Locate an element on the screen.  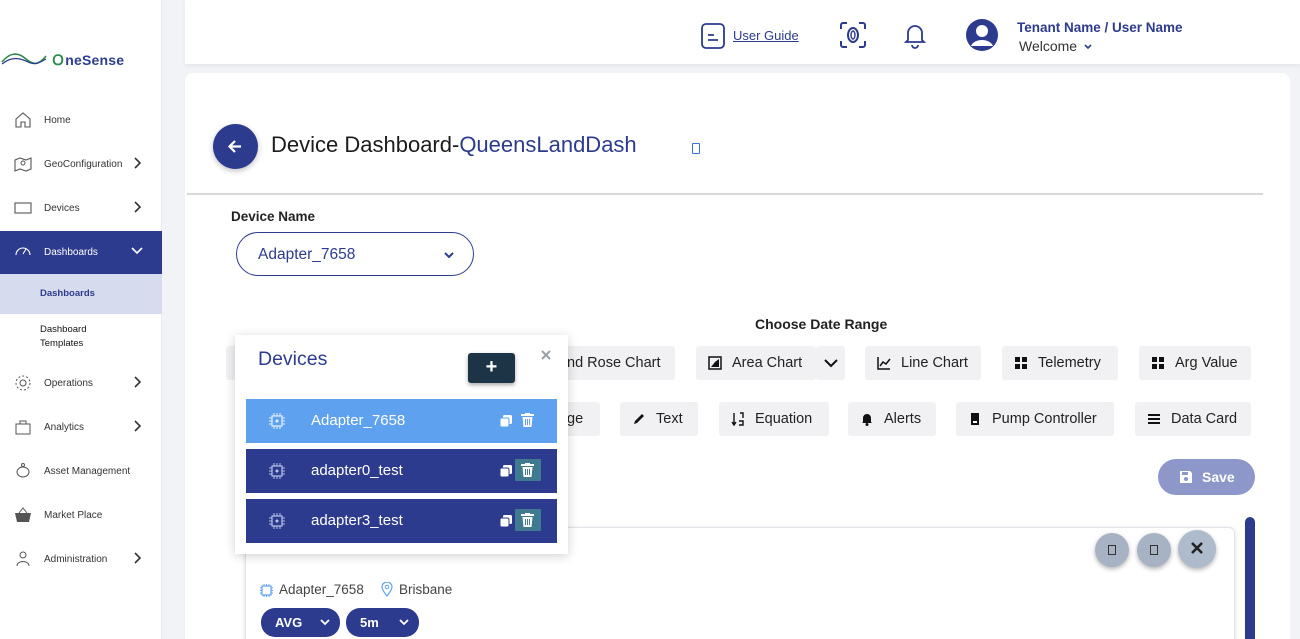
pump-icon is located at coordinates (975, 419).